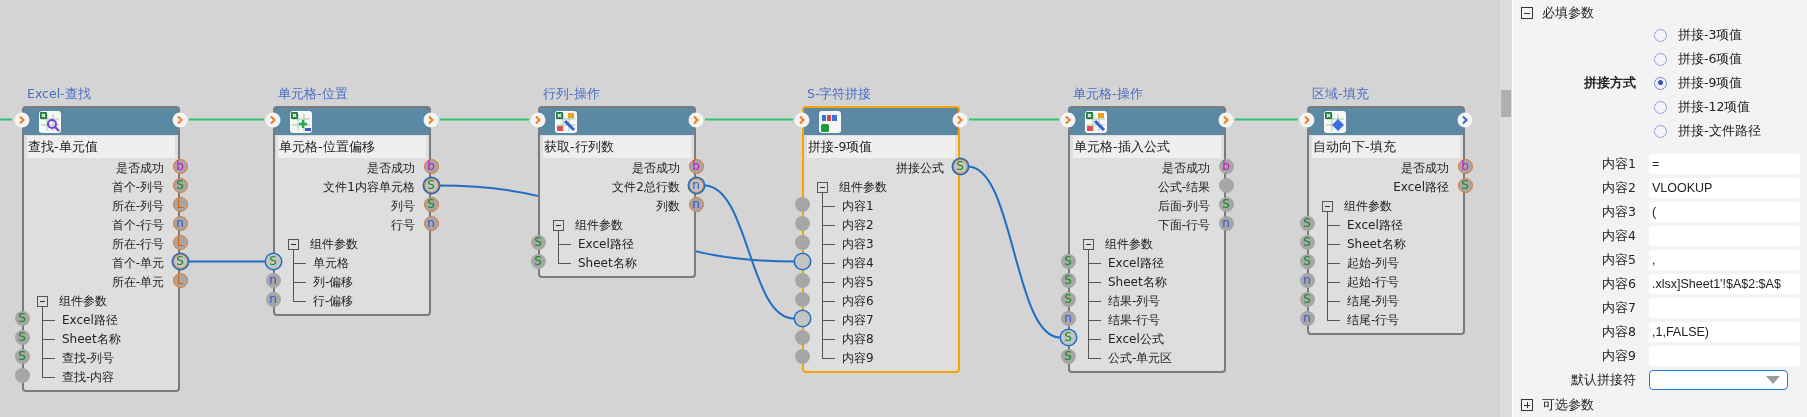 The height and width of the screenshot is (417, 1807). What do you see at coordinates (137, 187) in the screenshot?
I see `port-label: 首个-列号` at bounding box center [137, 187].